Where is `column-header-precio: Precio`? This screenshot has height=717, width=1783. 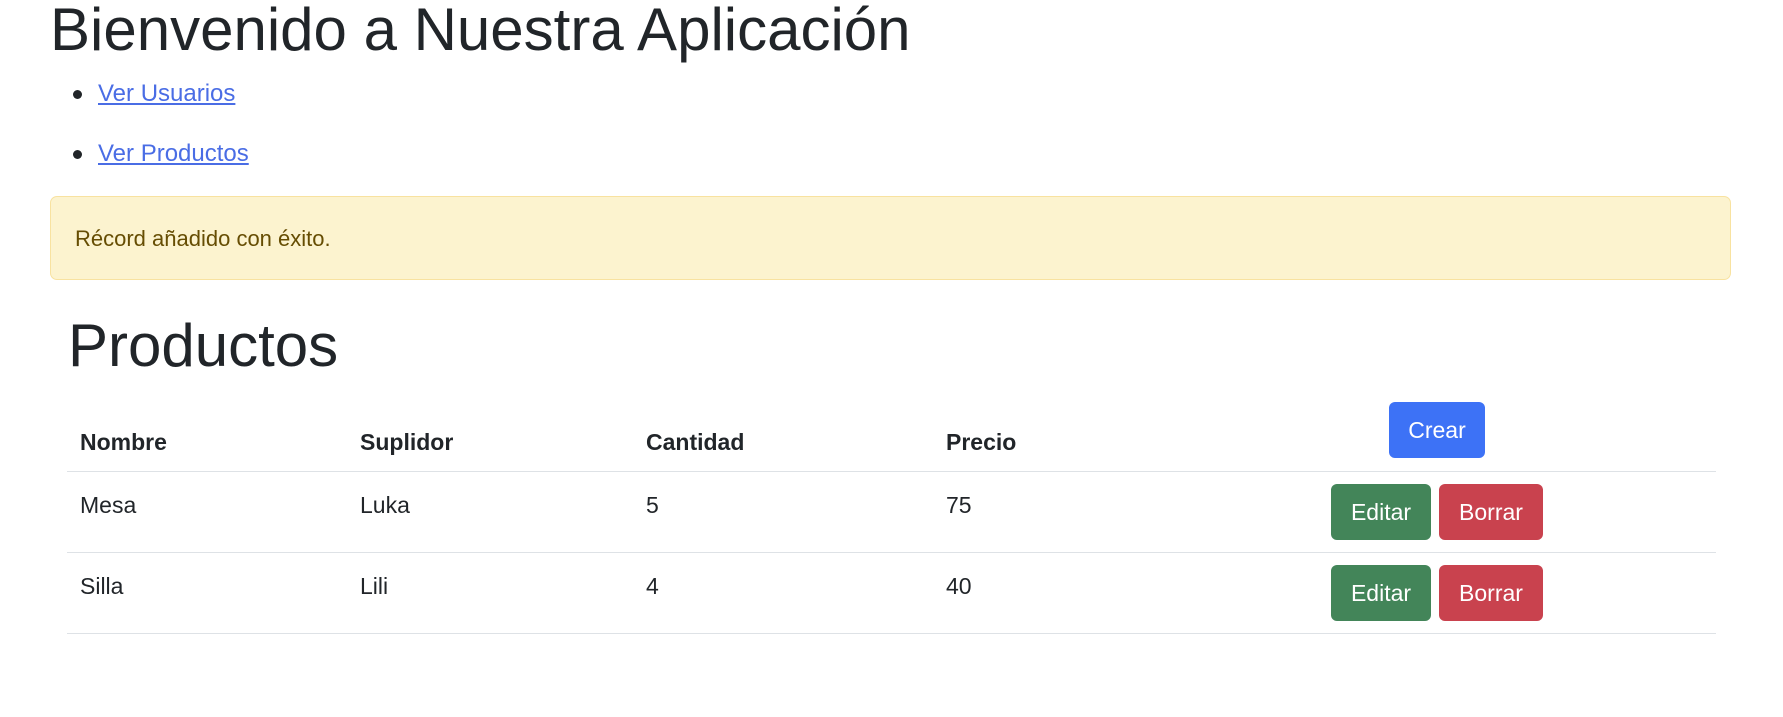
column-header-precio: Precio is located at coordinates (981, 442).